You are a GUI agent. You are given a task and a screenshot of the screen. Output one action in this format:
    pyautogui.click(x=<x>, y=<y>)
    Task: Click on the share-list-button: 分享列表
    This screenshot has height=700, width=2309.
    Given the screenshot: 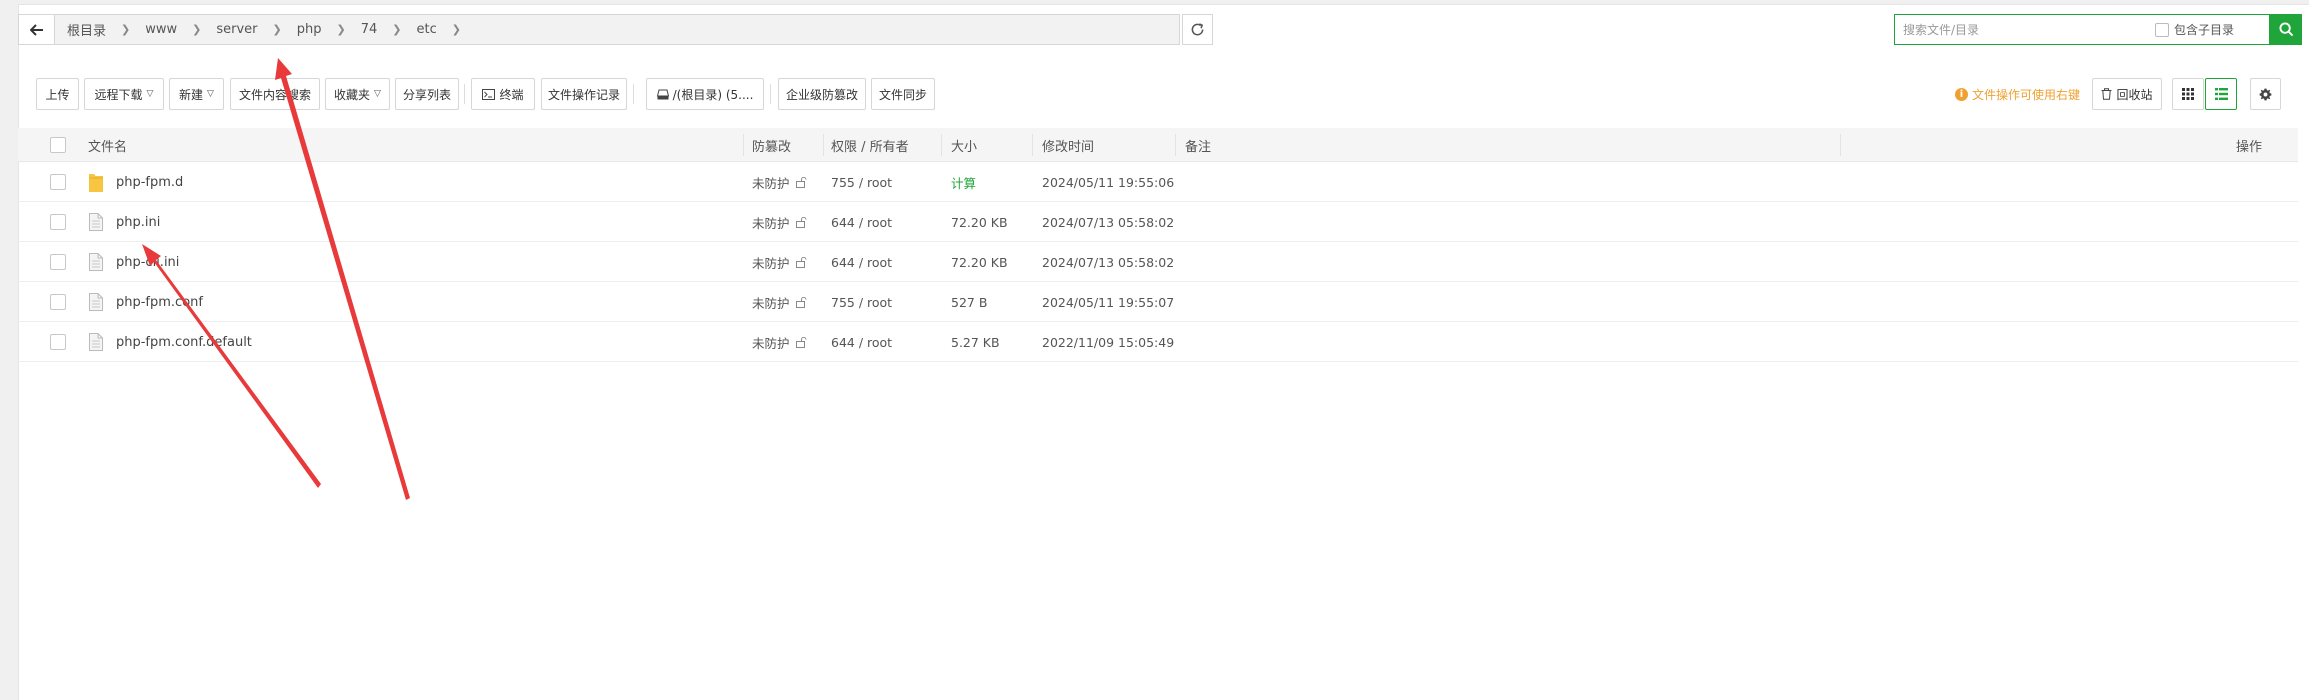 What is the action you would take?
    pyautogui.click(x=427, y=94)
    